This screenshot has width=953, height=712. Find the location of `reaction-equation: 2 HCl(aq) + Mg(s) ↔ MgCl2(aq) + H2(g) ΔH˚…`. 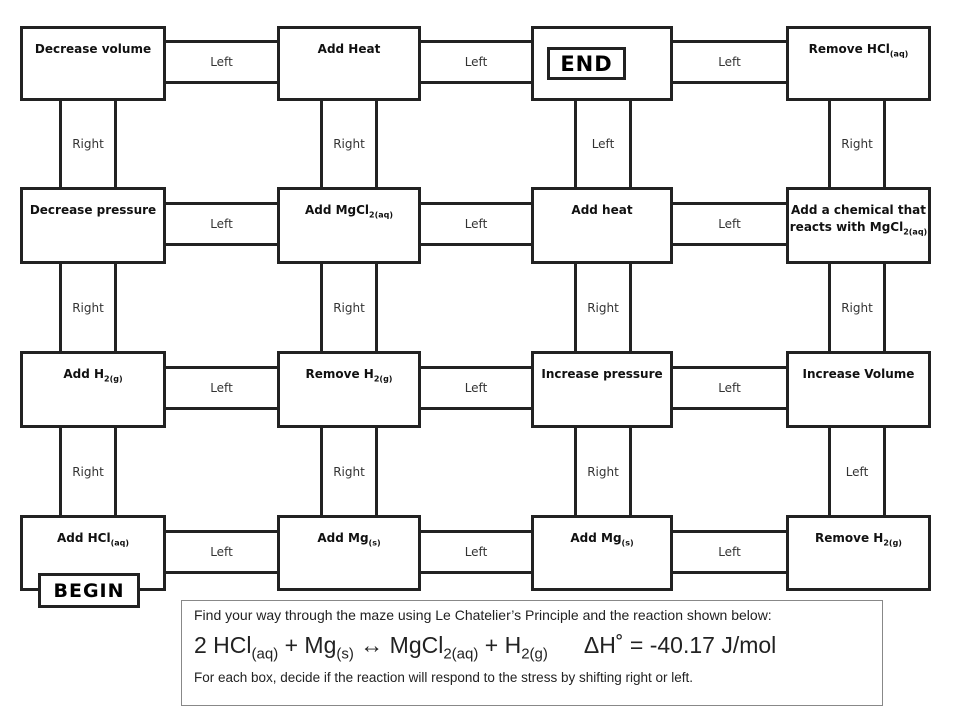

reaction-equation: 2 HCl(aq) + Mg(s) ↔ MgCl2(aq) + H2(g) ΔH˚… is located at coordinates (532, 647).